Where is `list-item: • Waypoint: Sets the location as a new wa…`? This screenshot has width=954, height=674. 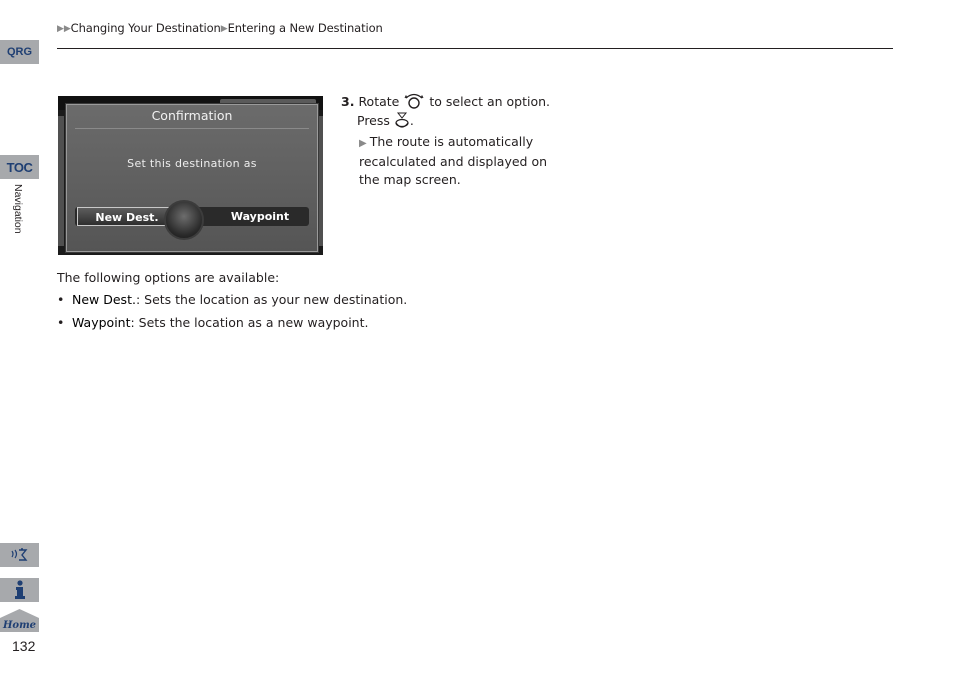
list-item: • Waypoint: Sets the location as a new wa… is located at coordinates (212, 322).